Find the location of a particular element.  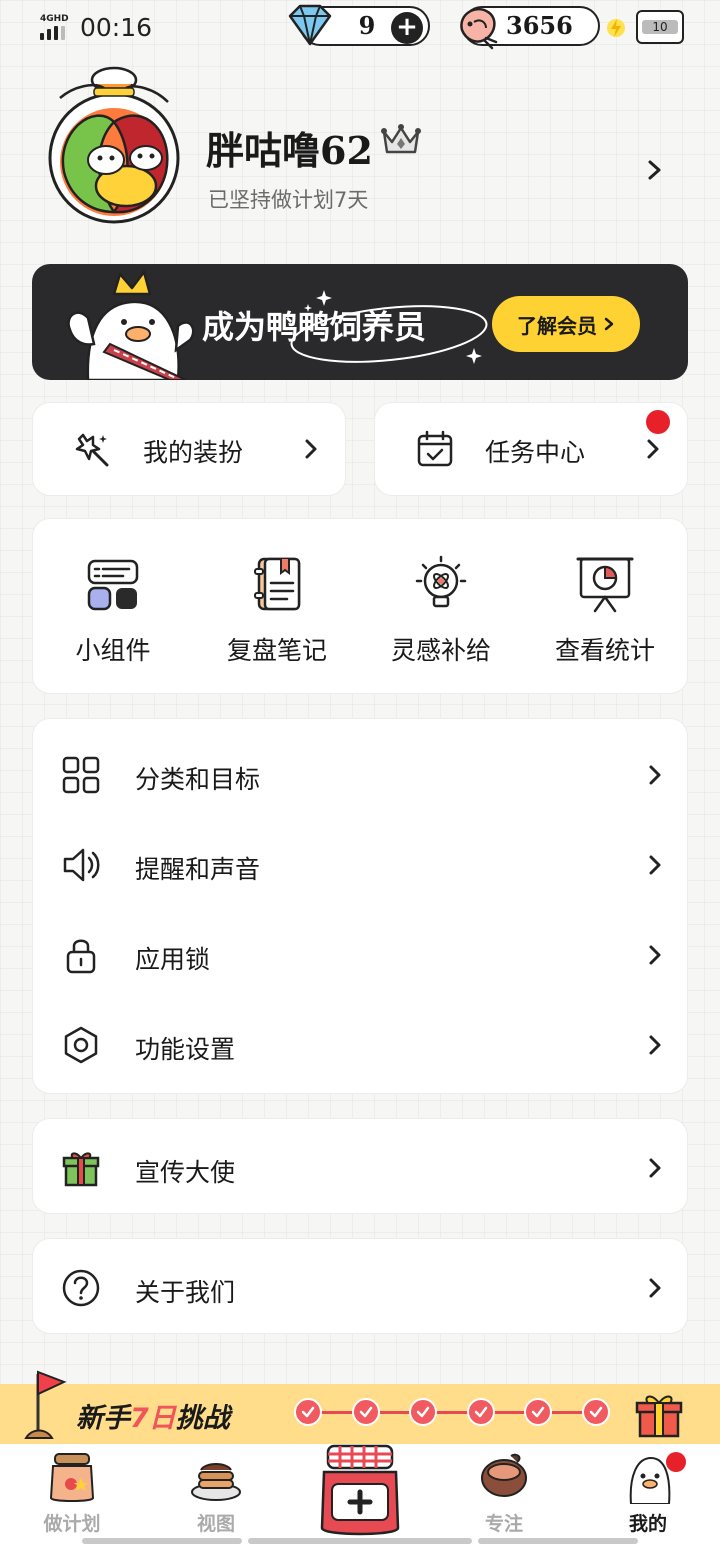

username: 胖咕噜62 is located at coordinates (289, 150).